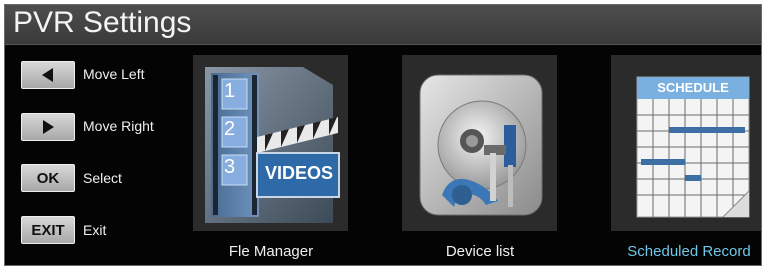  Describe the element at coordinates (230, 91) in the screenshot. I see `film-number-1: 1` at that location.